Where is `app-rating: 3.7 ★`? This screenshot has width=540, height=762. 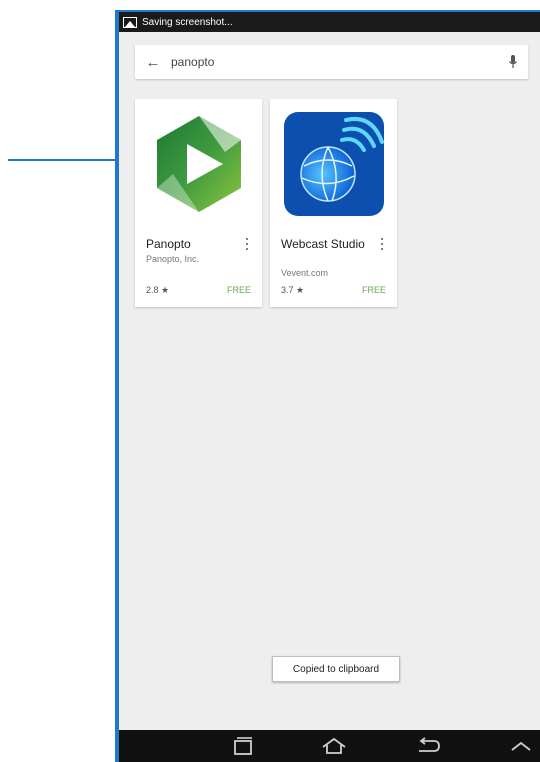
app-rating: 3.7 ★ is located at coordinates (293, 290).